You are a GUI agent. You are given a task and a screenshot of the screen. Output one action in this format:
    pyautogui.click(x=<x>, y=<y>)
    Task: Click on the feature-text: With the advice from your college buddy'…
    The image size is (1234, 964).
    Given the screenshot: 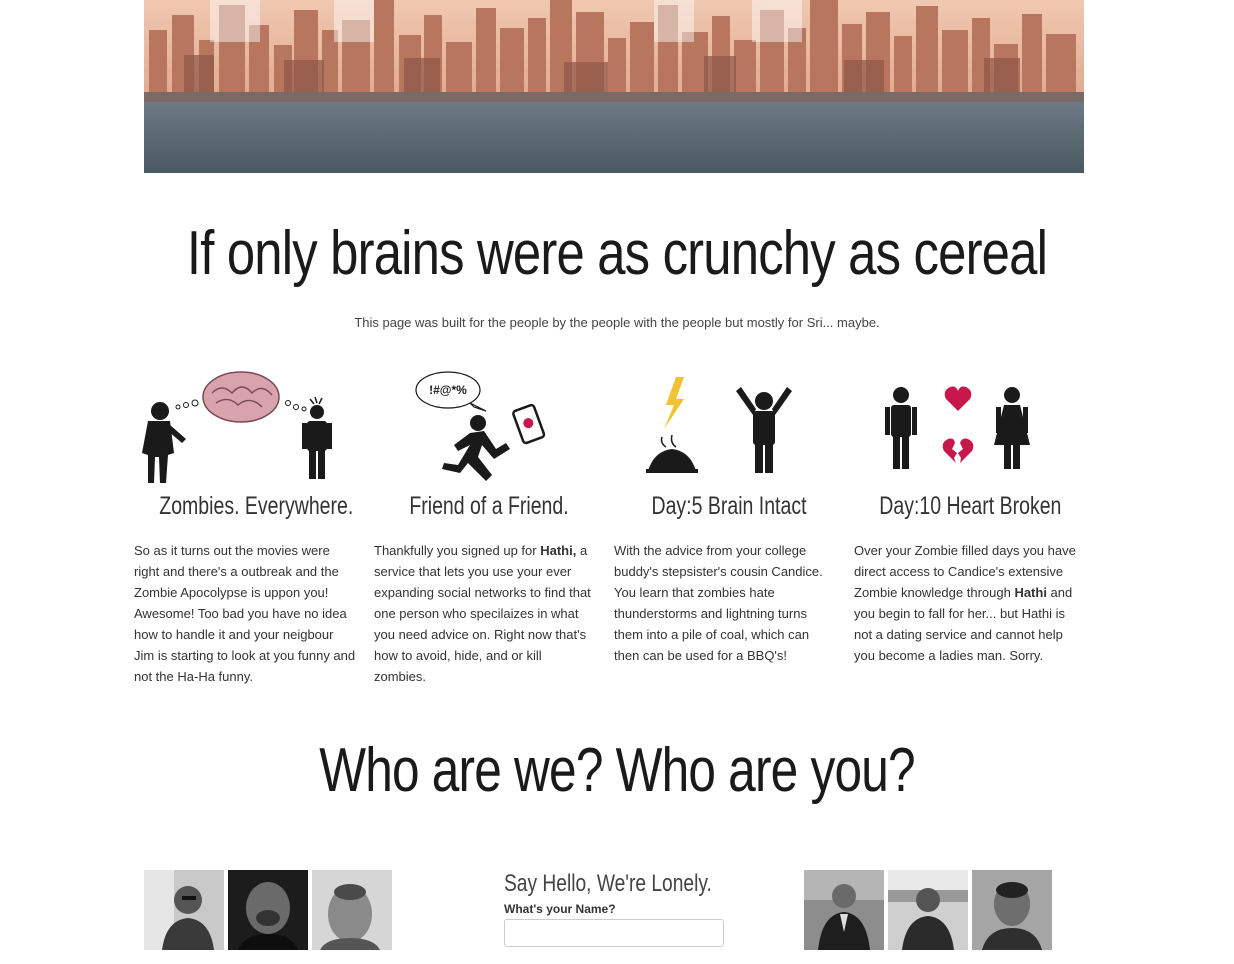 What is the action you would take?
    pyautogui.click(x=718, y=603)
    